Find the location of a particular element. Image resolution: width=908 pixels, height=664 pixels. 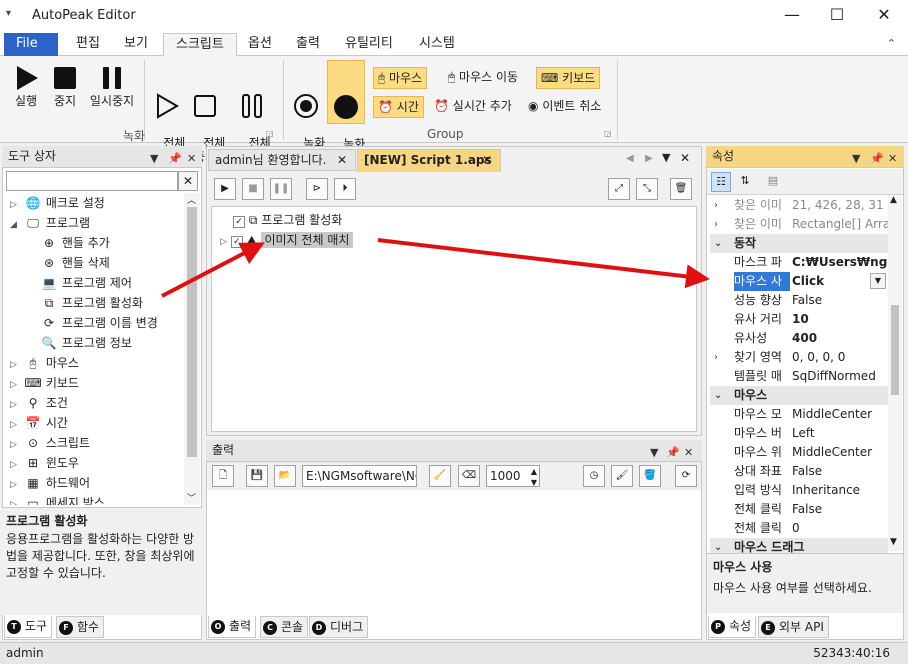

toggle-mouse: 🖰 마우스 is located at coordinates (400, 78).